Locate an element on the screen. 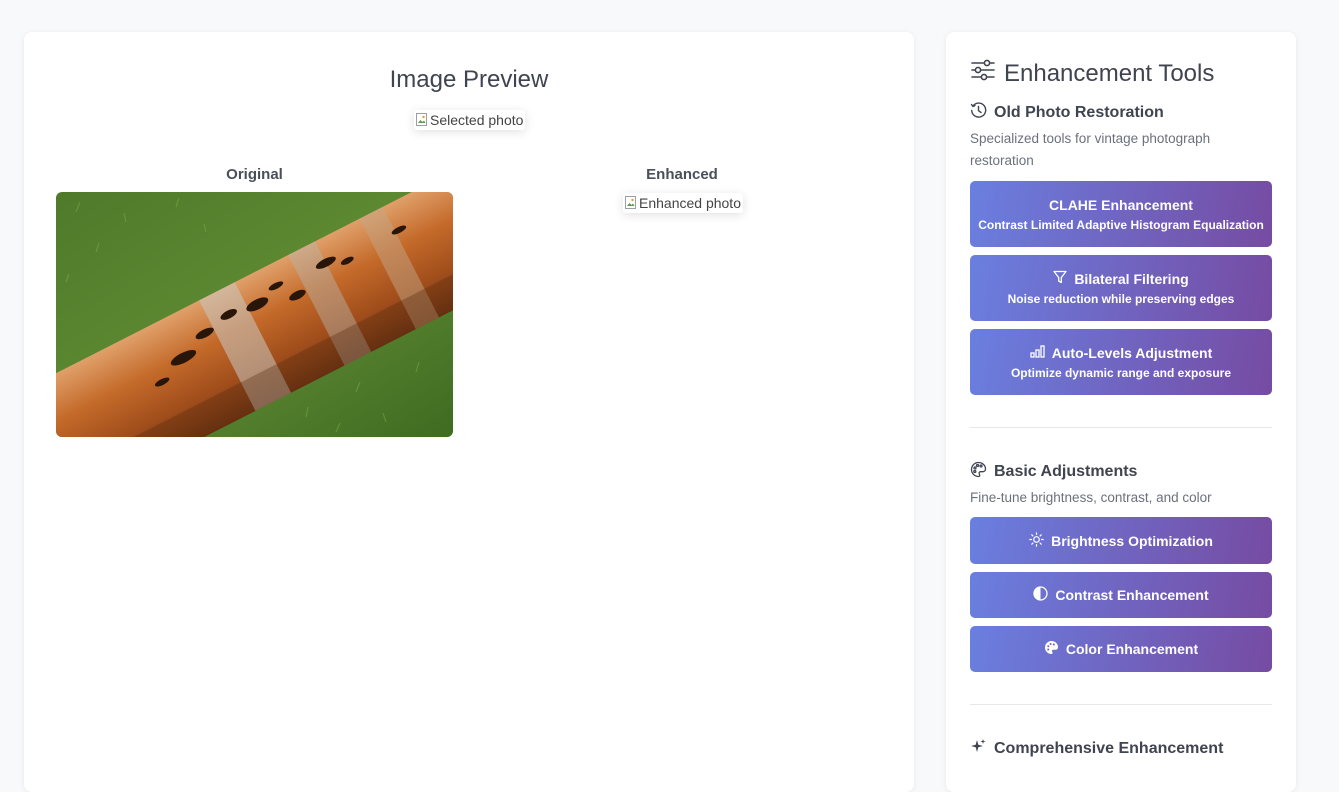 The height and width of the screenshot is (792, 1339). btn-label: Bilateral Filtering is located at coordinates (1131, 278).